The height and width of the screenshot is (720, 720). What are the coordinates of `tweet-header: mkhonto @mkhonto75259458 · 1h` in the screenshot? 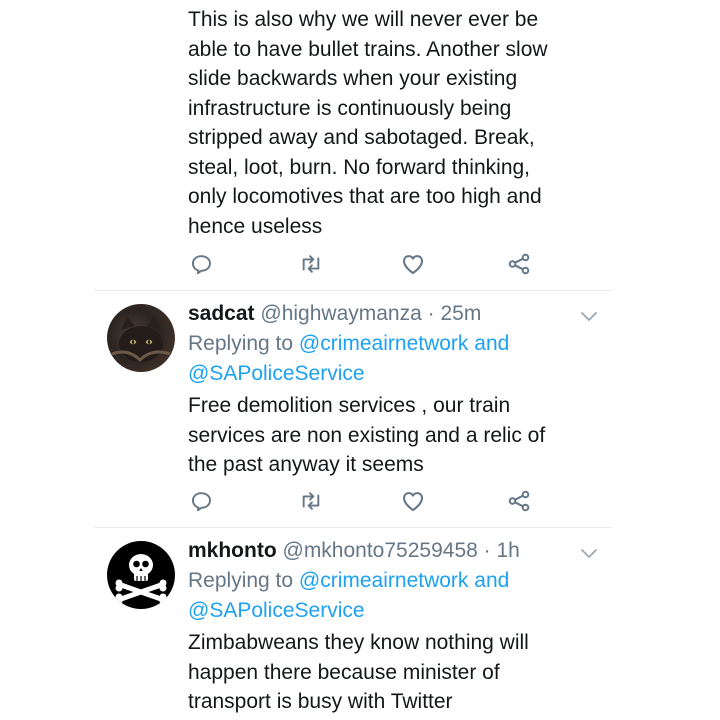 It's located at (354, 551).